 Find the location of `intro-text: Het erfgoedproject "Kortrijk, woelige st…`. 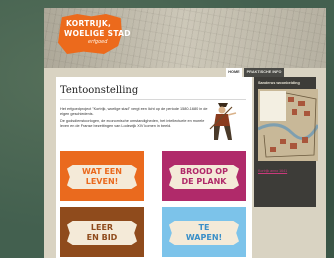

intro-text: Het erfgoedproject "Kortrijk, woelige st… is located at coordinates (134, 111).